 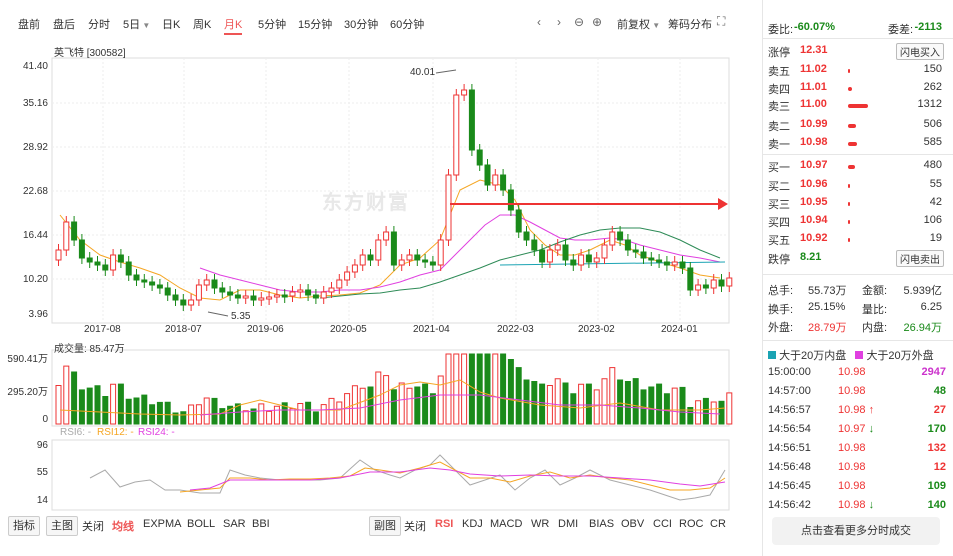 What do you see at coordinates (858, 240) in the screenshot?
I see `bid-row: 买五 10.92 19` at bounding box center [858, 240].